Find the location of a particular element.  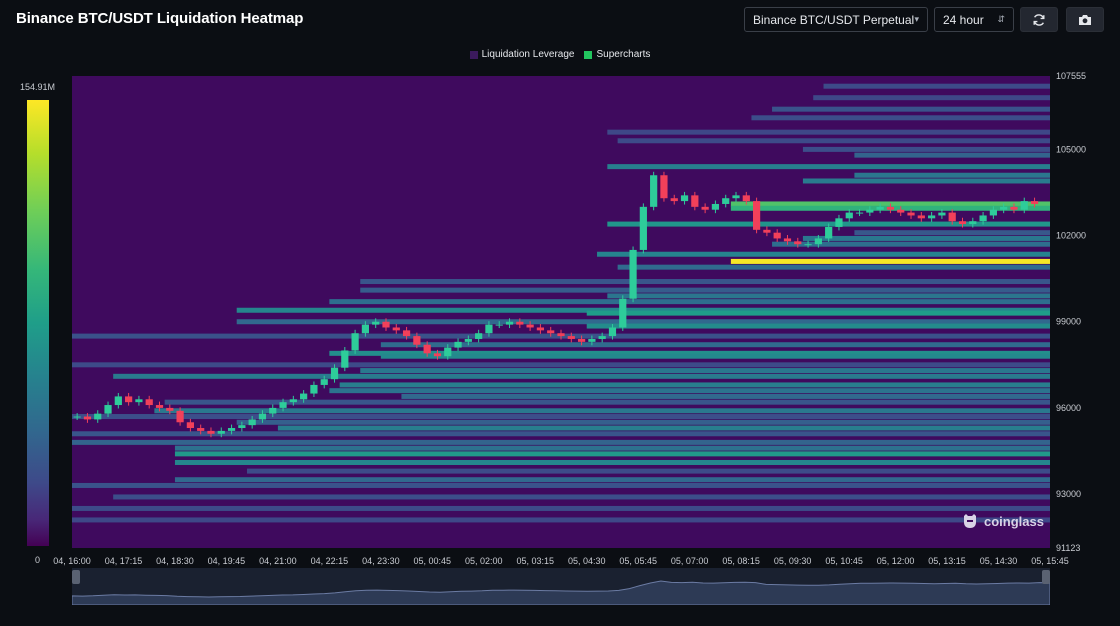

y-tick-label: 102000 is located at coordinates (1071, 236).